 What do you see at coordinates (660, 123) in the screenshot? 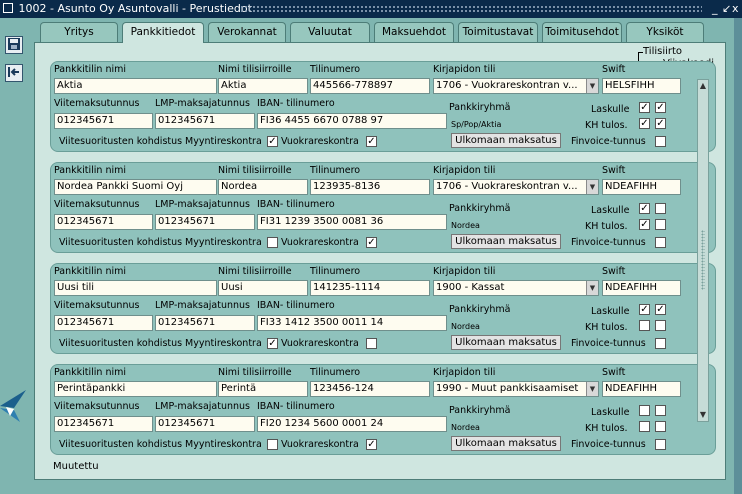
I see `kh-viivakoodi-checkbox: ✓` at bounding box center [660, 123].